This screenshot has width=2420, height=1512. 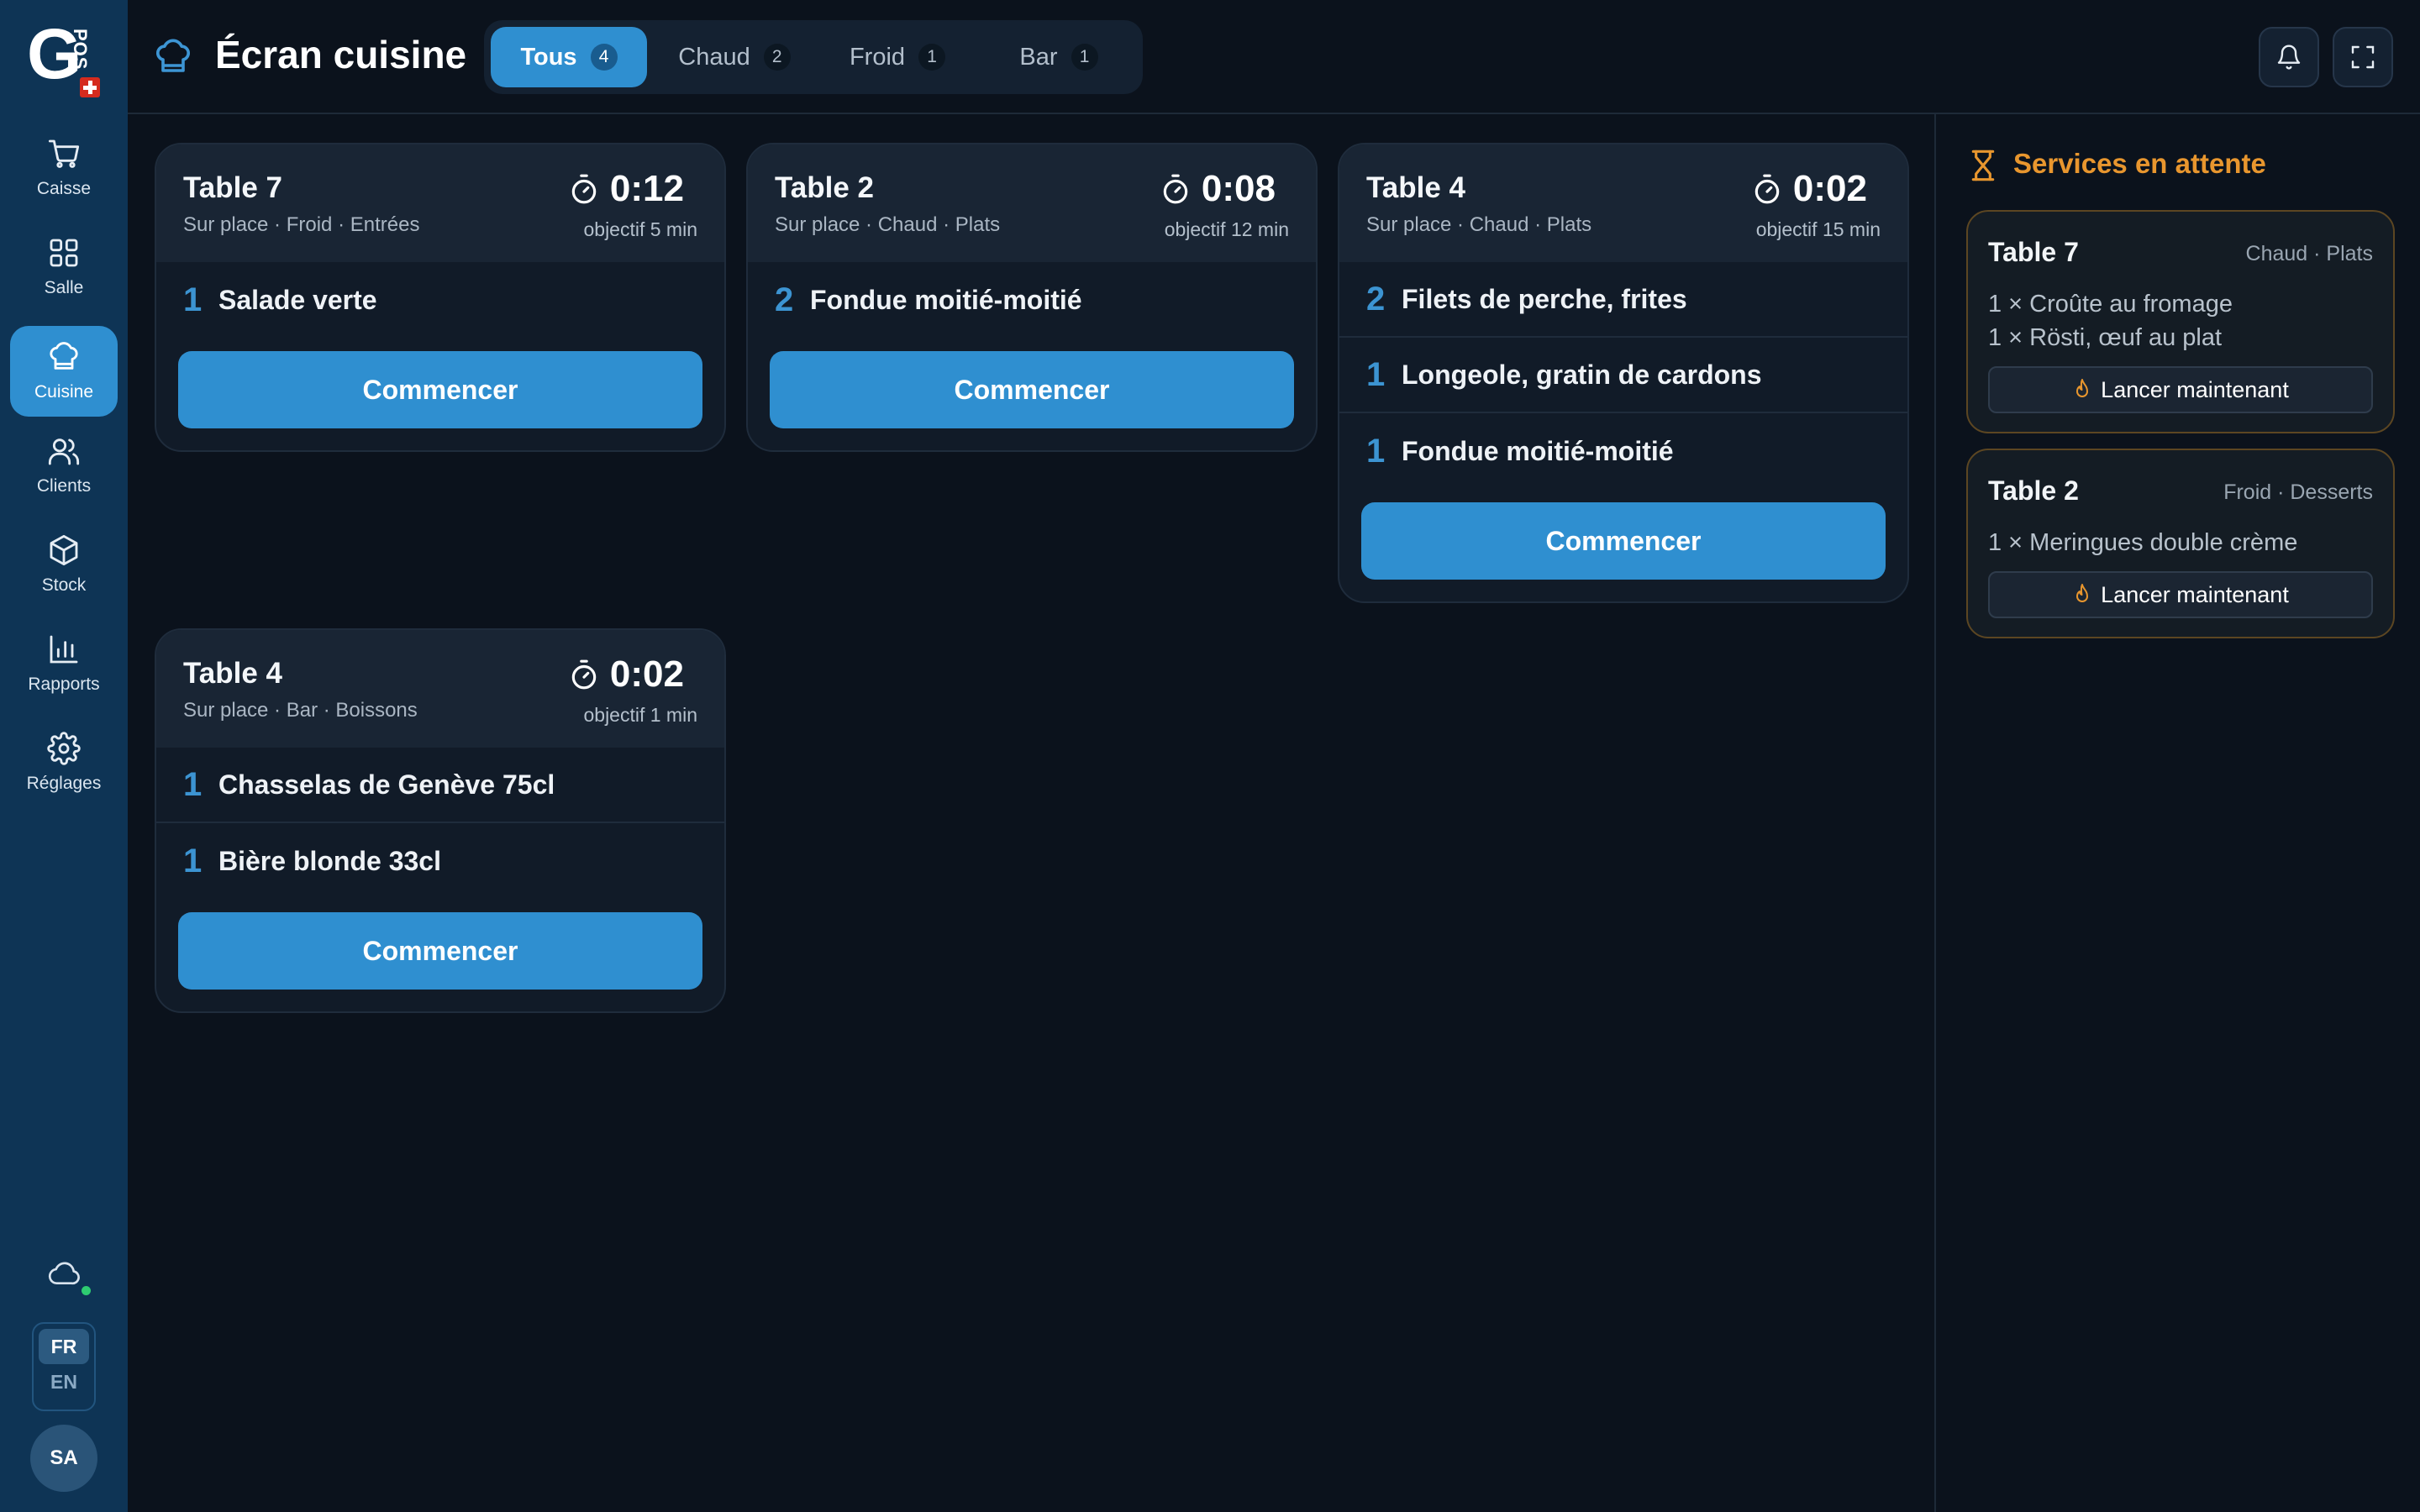 I want to click on language-switcher: FR EN, so click(x=64, y=1366).